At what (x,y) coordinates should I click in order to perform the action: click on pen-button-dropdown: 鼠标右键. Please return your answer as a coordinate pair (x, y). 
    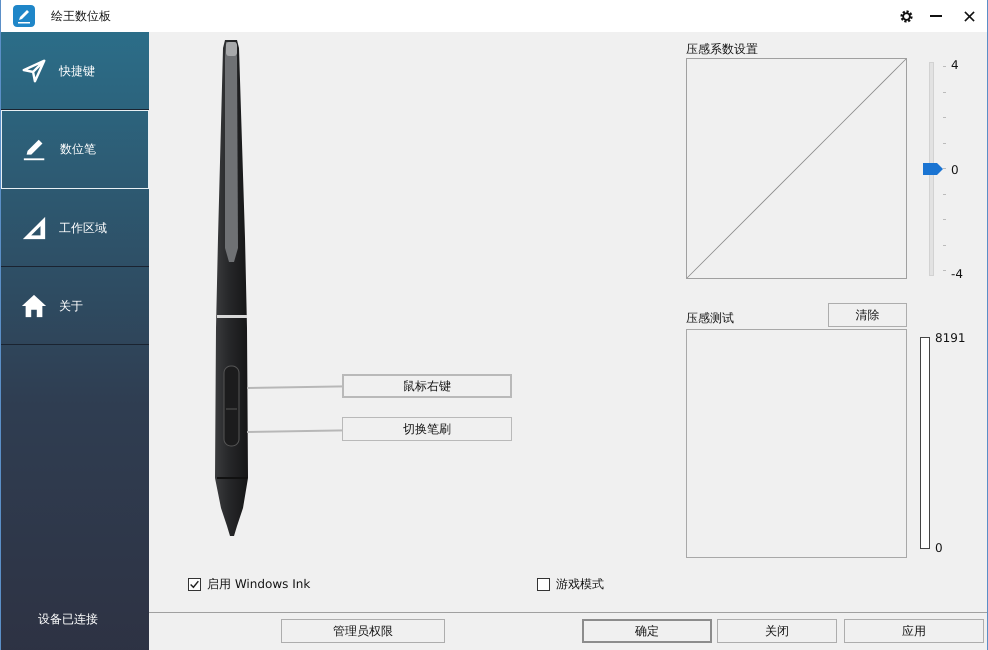
    Looking at the image, I should click on (427, 386).